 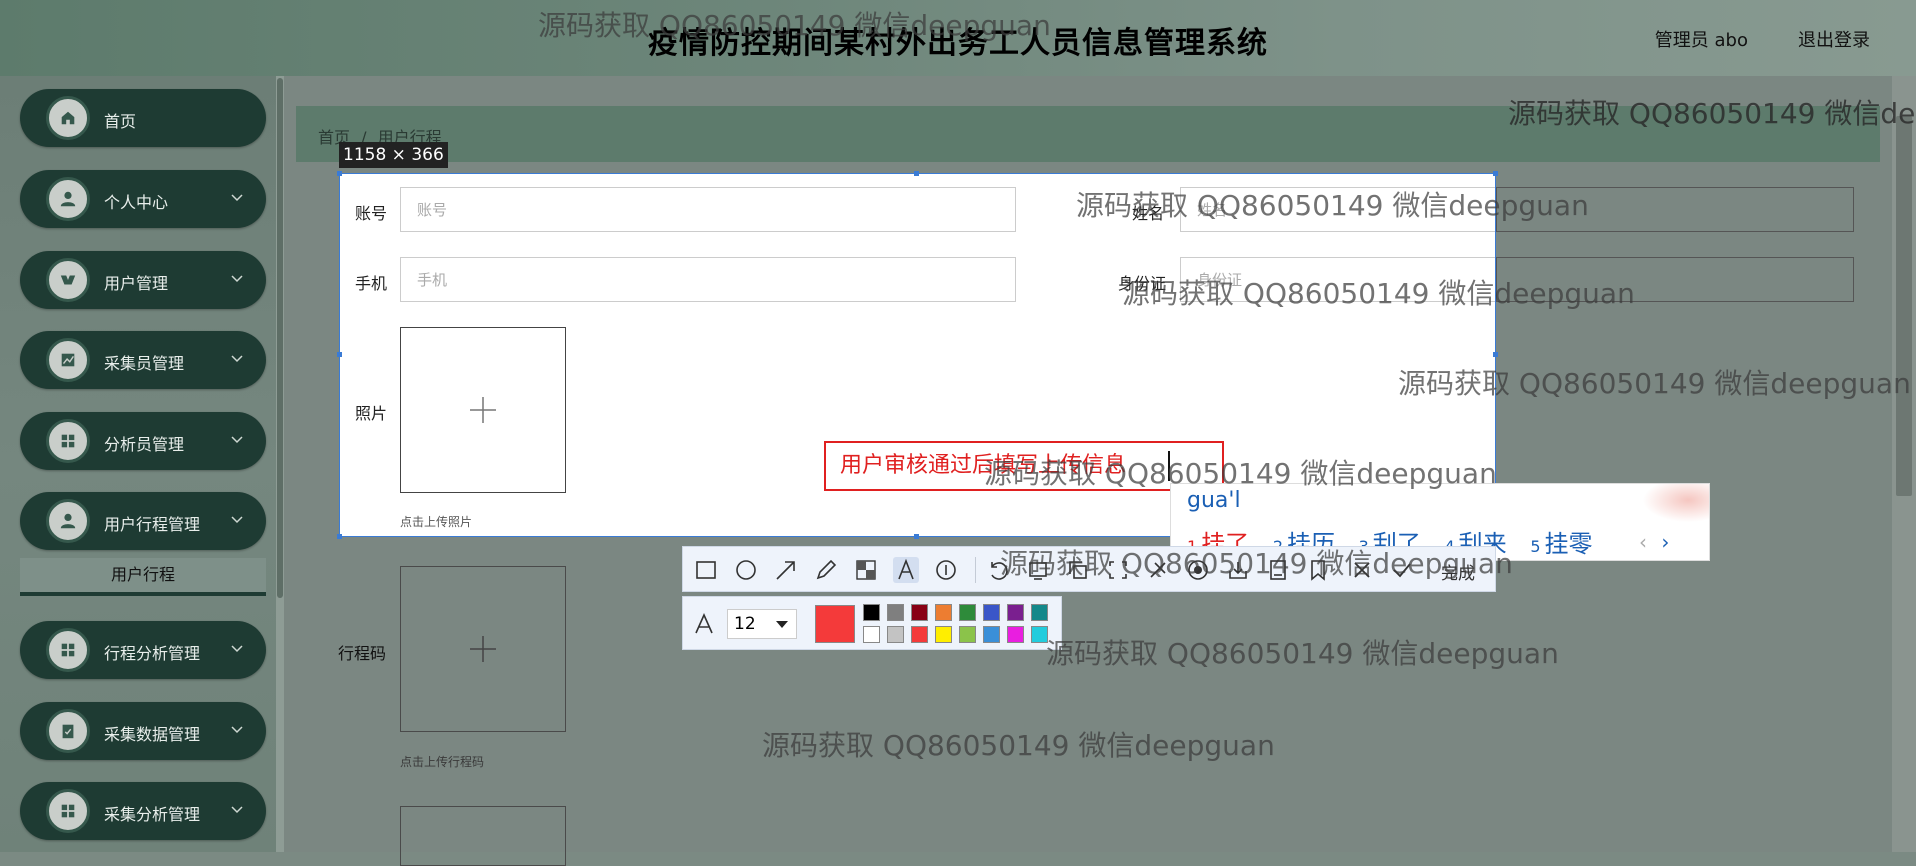 What do you see at coordinates (142, 574) in the screenshot?
I see `sidebar-subitem-label: 用户行程` at bounding box center [142, 574].